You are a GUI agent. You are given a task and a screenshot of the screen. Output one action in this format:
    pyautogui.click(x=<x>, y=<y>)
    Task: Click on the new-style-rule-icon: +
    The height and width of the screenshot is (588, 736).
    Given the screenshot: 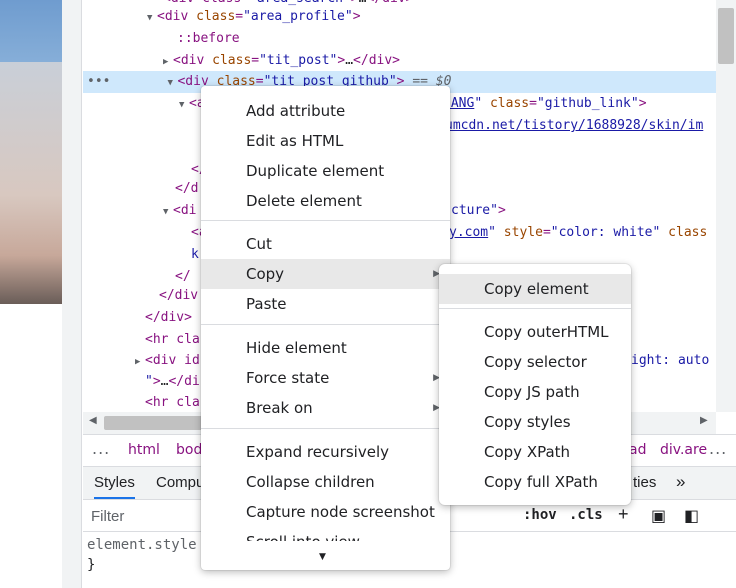 What is the action you would take?
    pyautogui.click(x=623, y=514)
    